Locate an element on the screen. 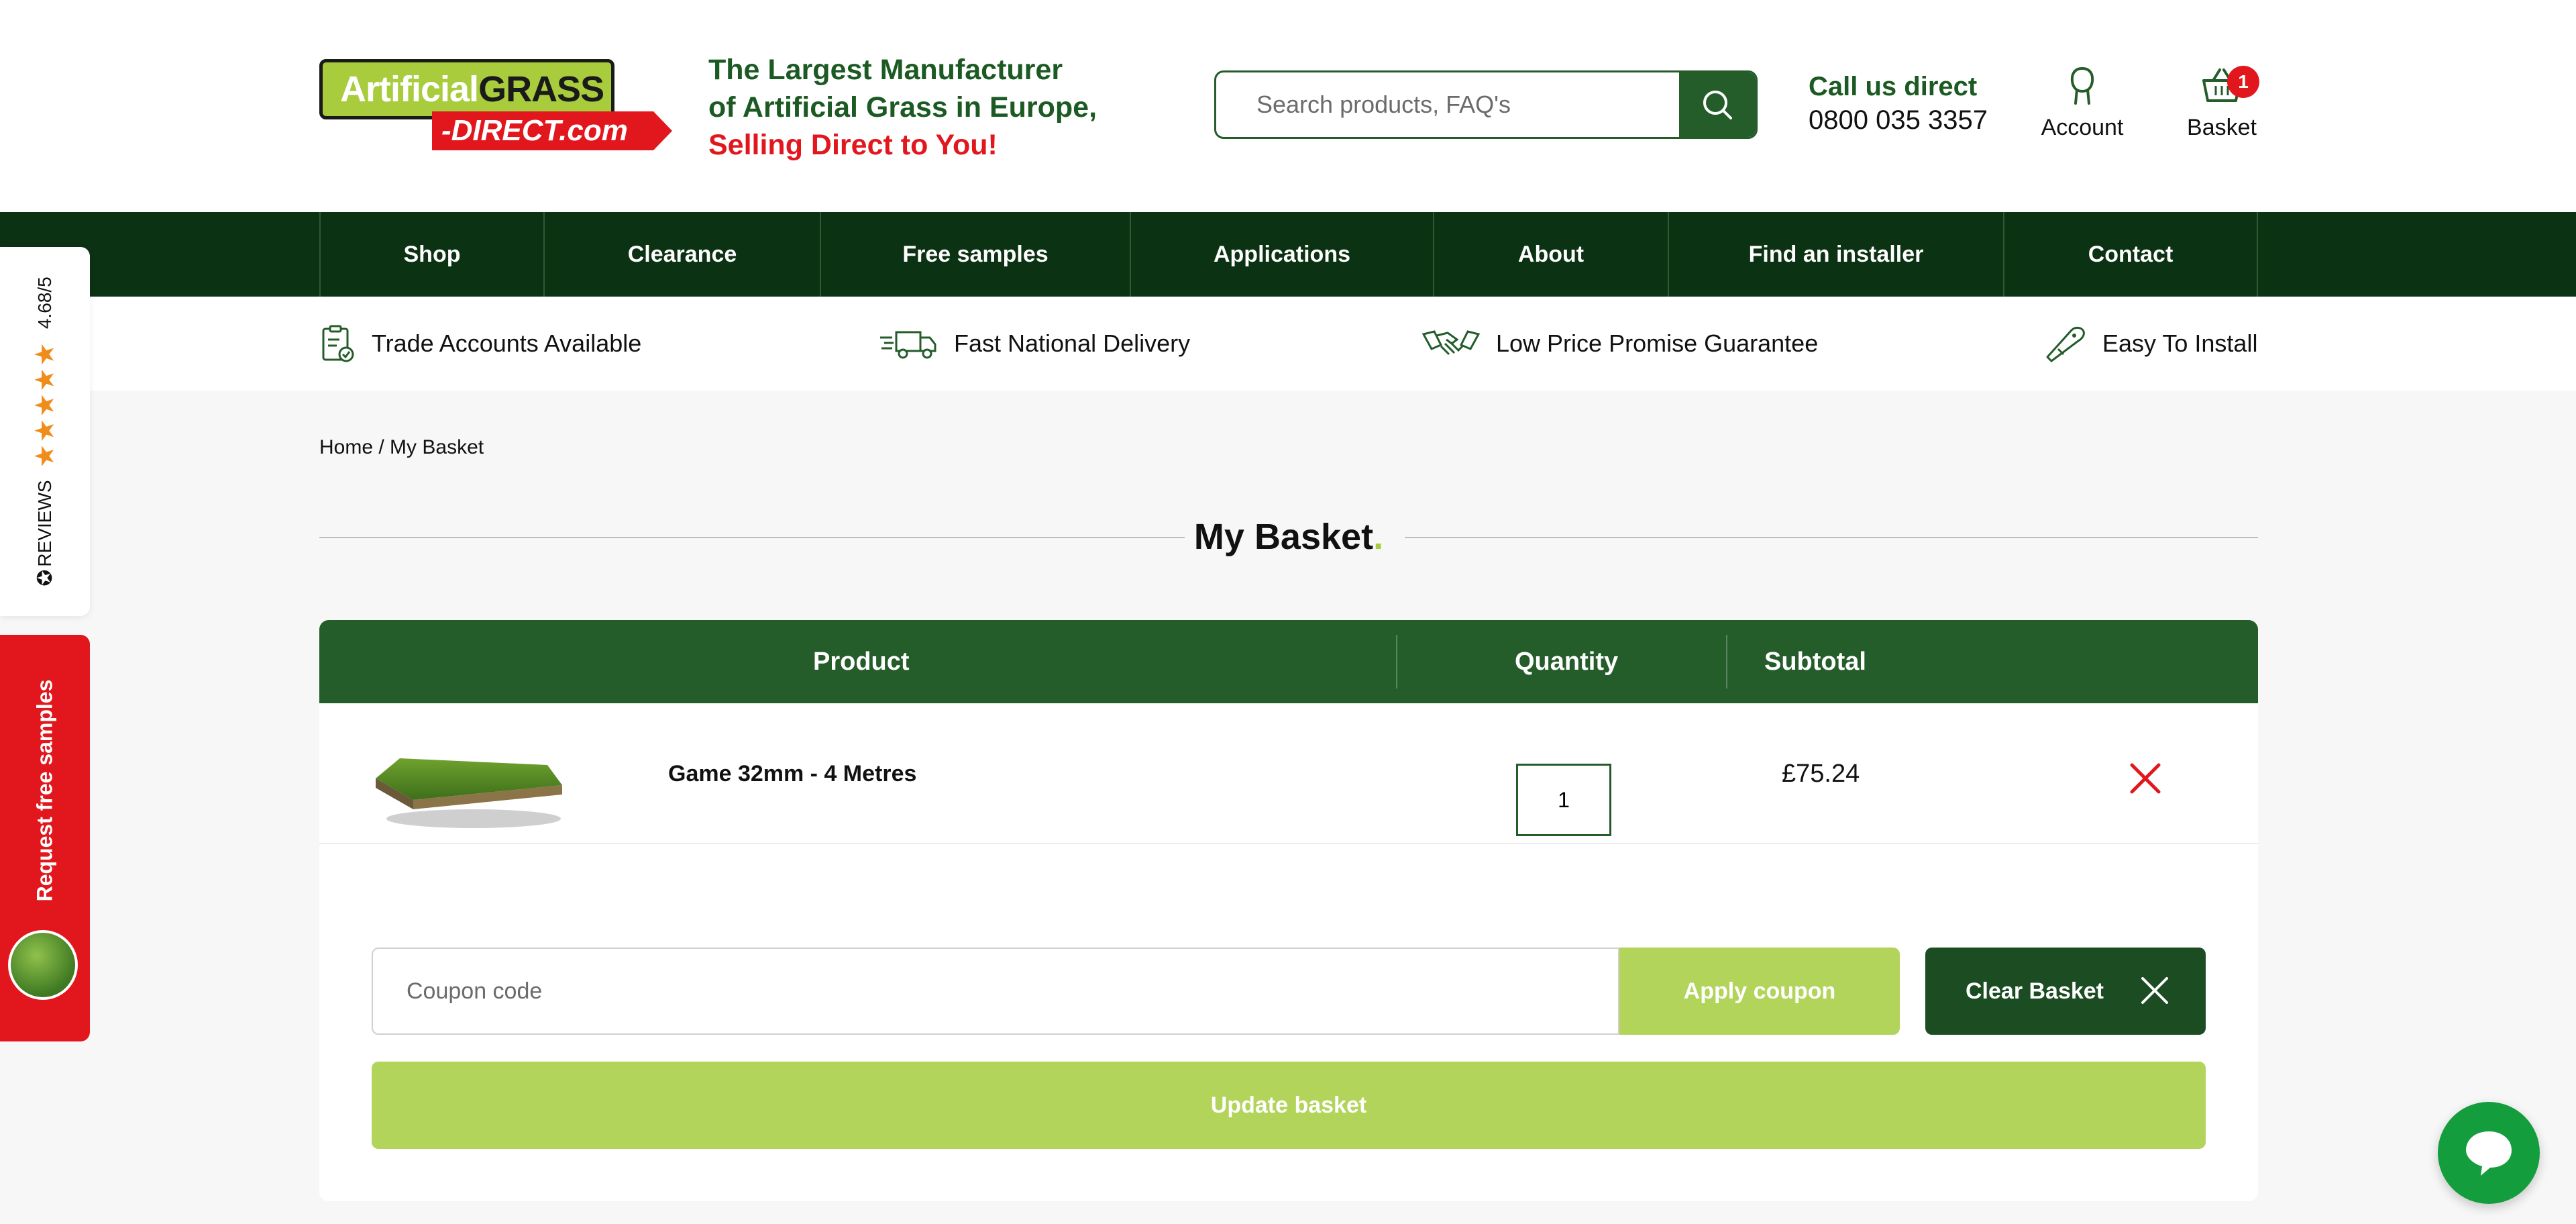 The height and width of the screenshot is (1224, 2576). table-row: Game 32mm - 4 Metres £75.24 is located at coordinates (1288, 773).